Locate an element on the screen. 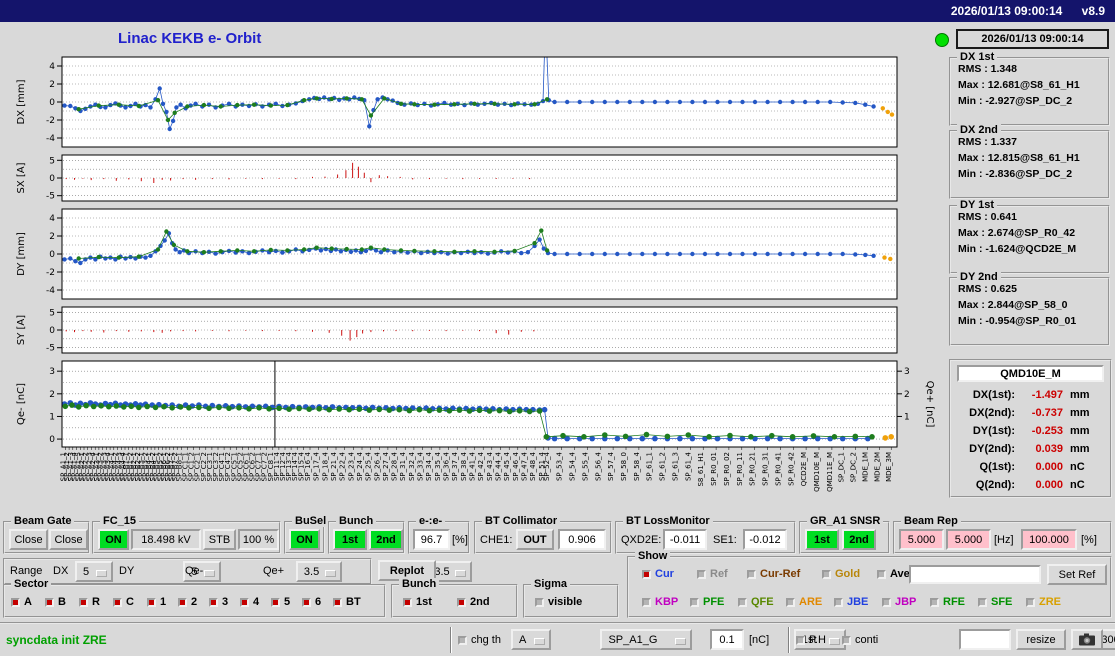 The width and height of the screenshot is (1115, 656). gr-snsr-2nd-button: 2nd is located at coordinates (859, 539).